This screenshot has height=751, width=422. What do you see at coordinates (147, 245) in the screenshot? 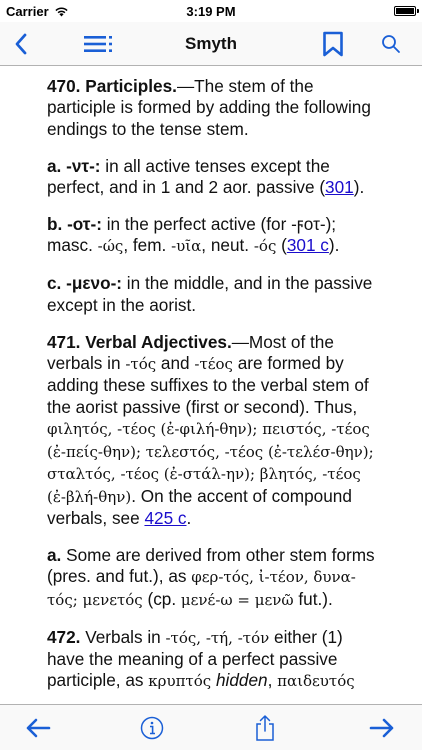
I see `section-text: , fem.` at bounding box center [147, 245].